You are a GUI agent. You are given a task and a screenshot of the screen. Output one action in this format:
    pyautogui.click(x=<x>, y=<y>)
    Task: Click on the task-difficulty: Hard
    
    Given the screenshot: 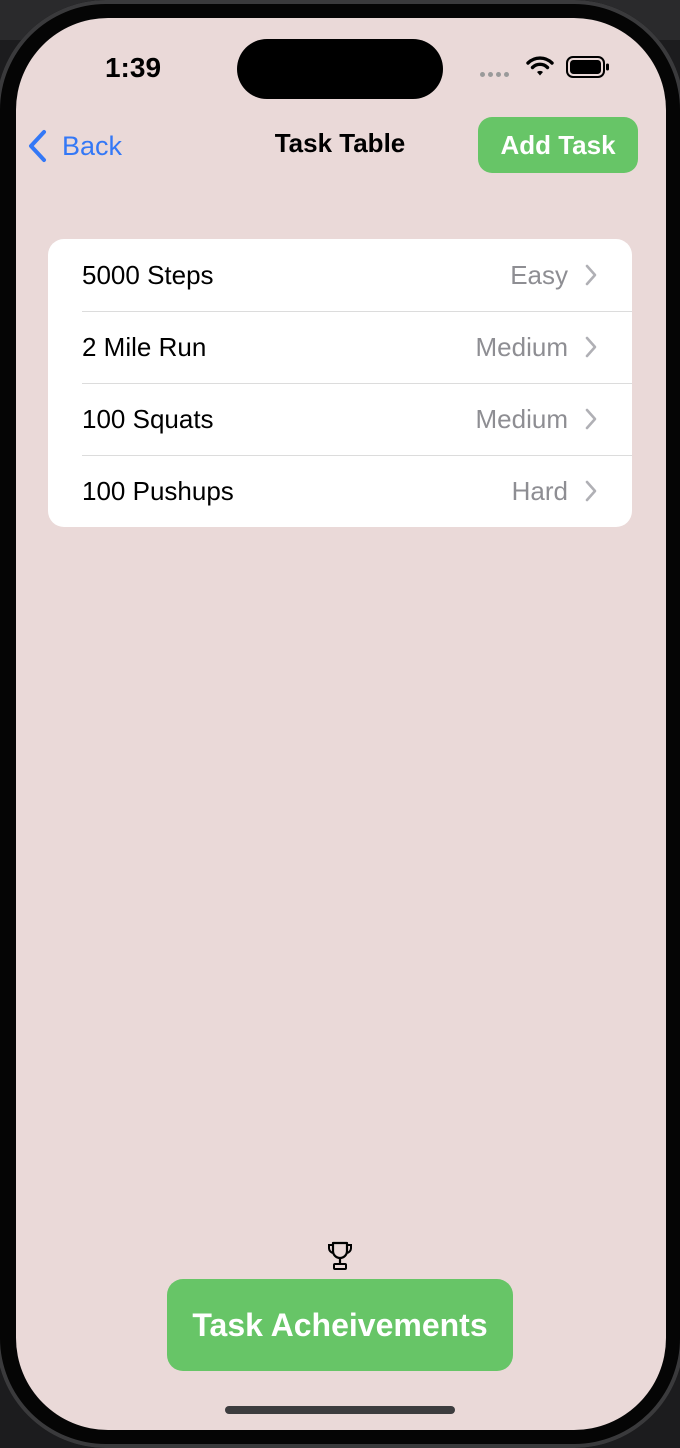 What is the action you would take?
    pyautogui.click(x=539, y=490)
    